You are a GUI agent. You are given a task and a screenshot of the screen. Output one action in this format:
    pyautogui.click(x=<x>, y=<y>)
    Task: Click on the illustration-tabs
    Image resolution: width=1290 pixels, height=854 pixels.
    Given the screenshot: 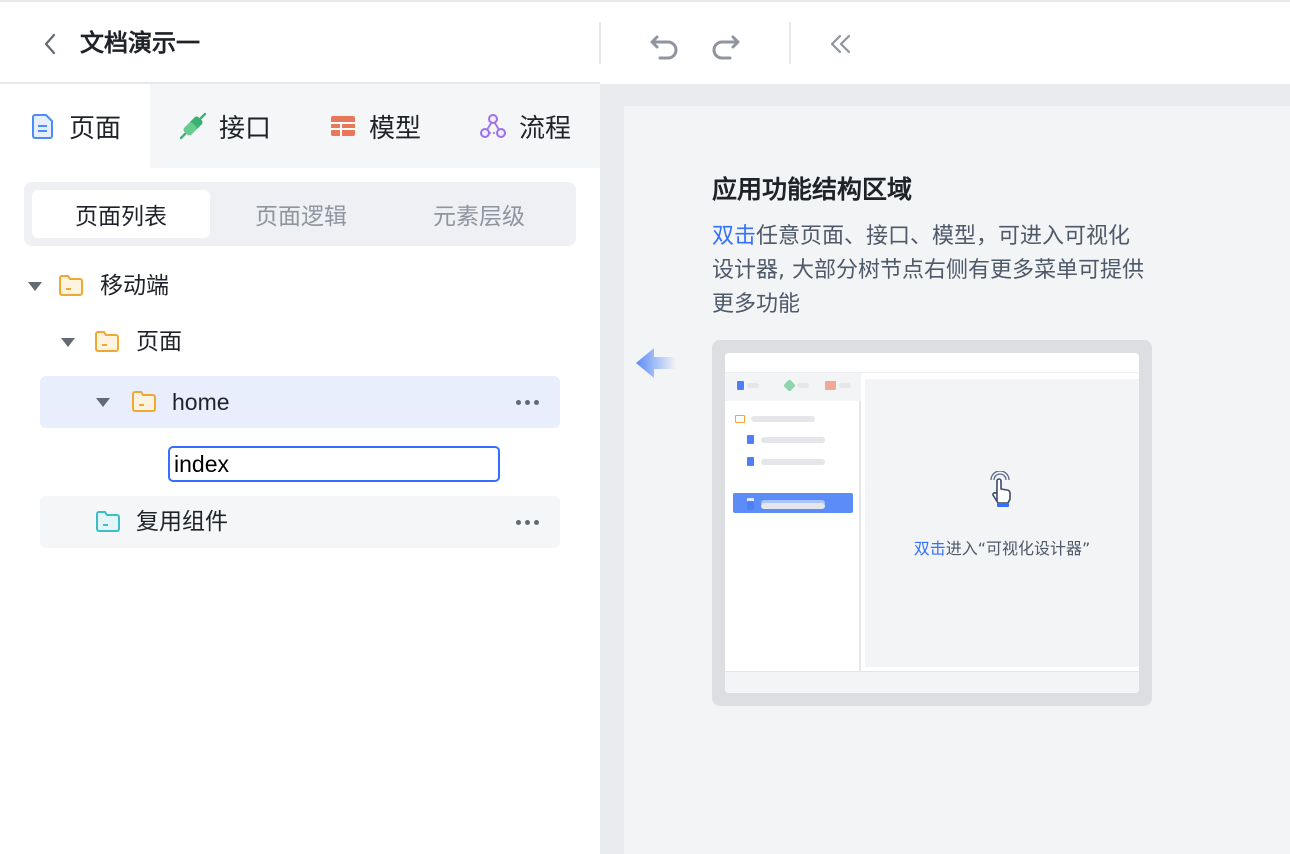 What is the action you would take?
    pyautogui.click(x=793, y=387)
    